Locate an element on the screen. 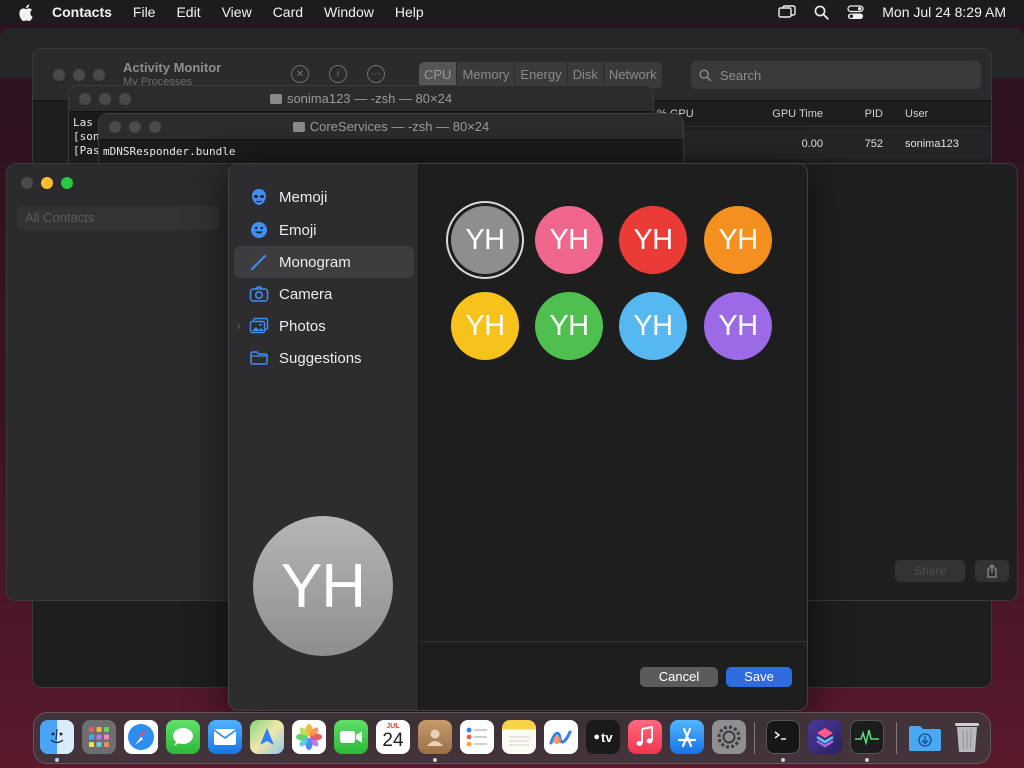 This screenshot has width=1024, height=768. monogram-orange: YH is located at coordinates (738, 240).